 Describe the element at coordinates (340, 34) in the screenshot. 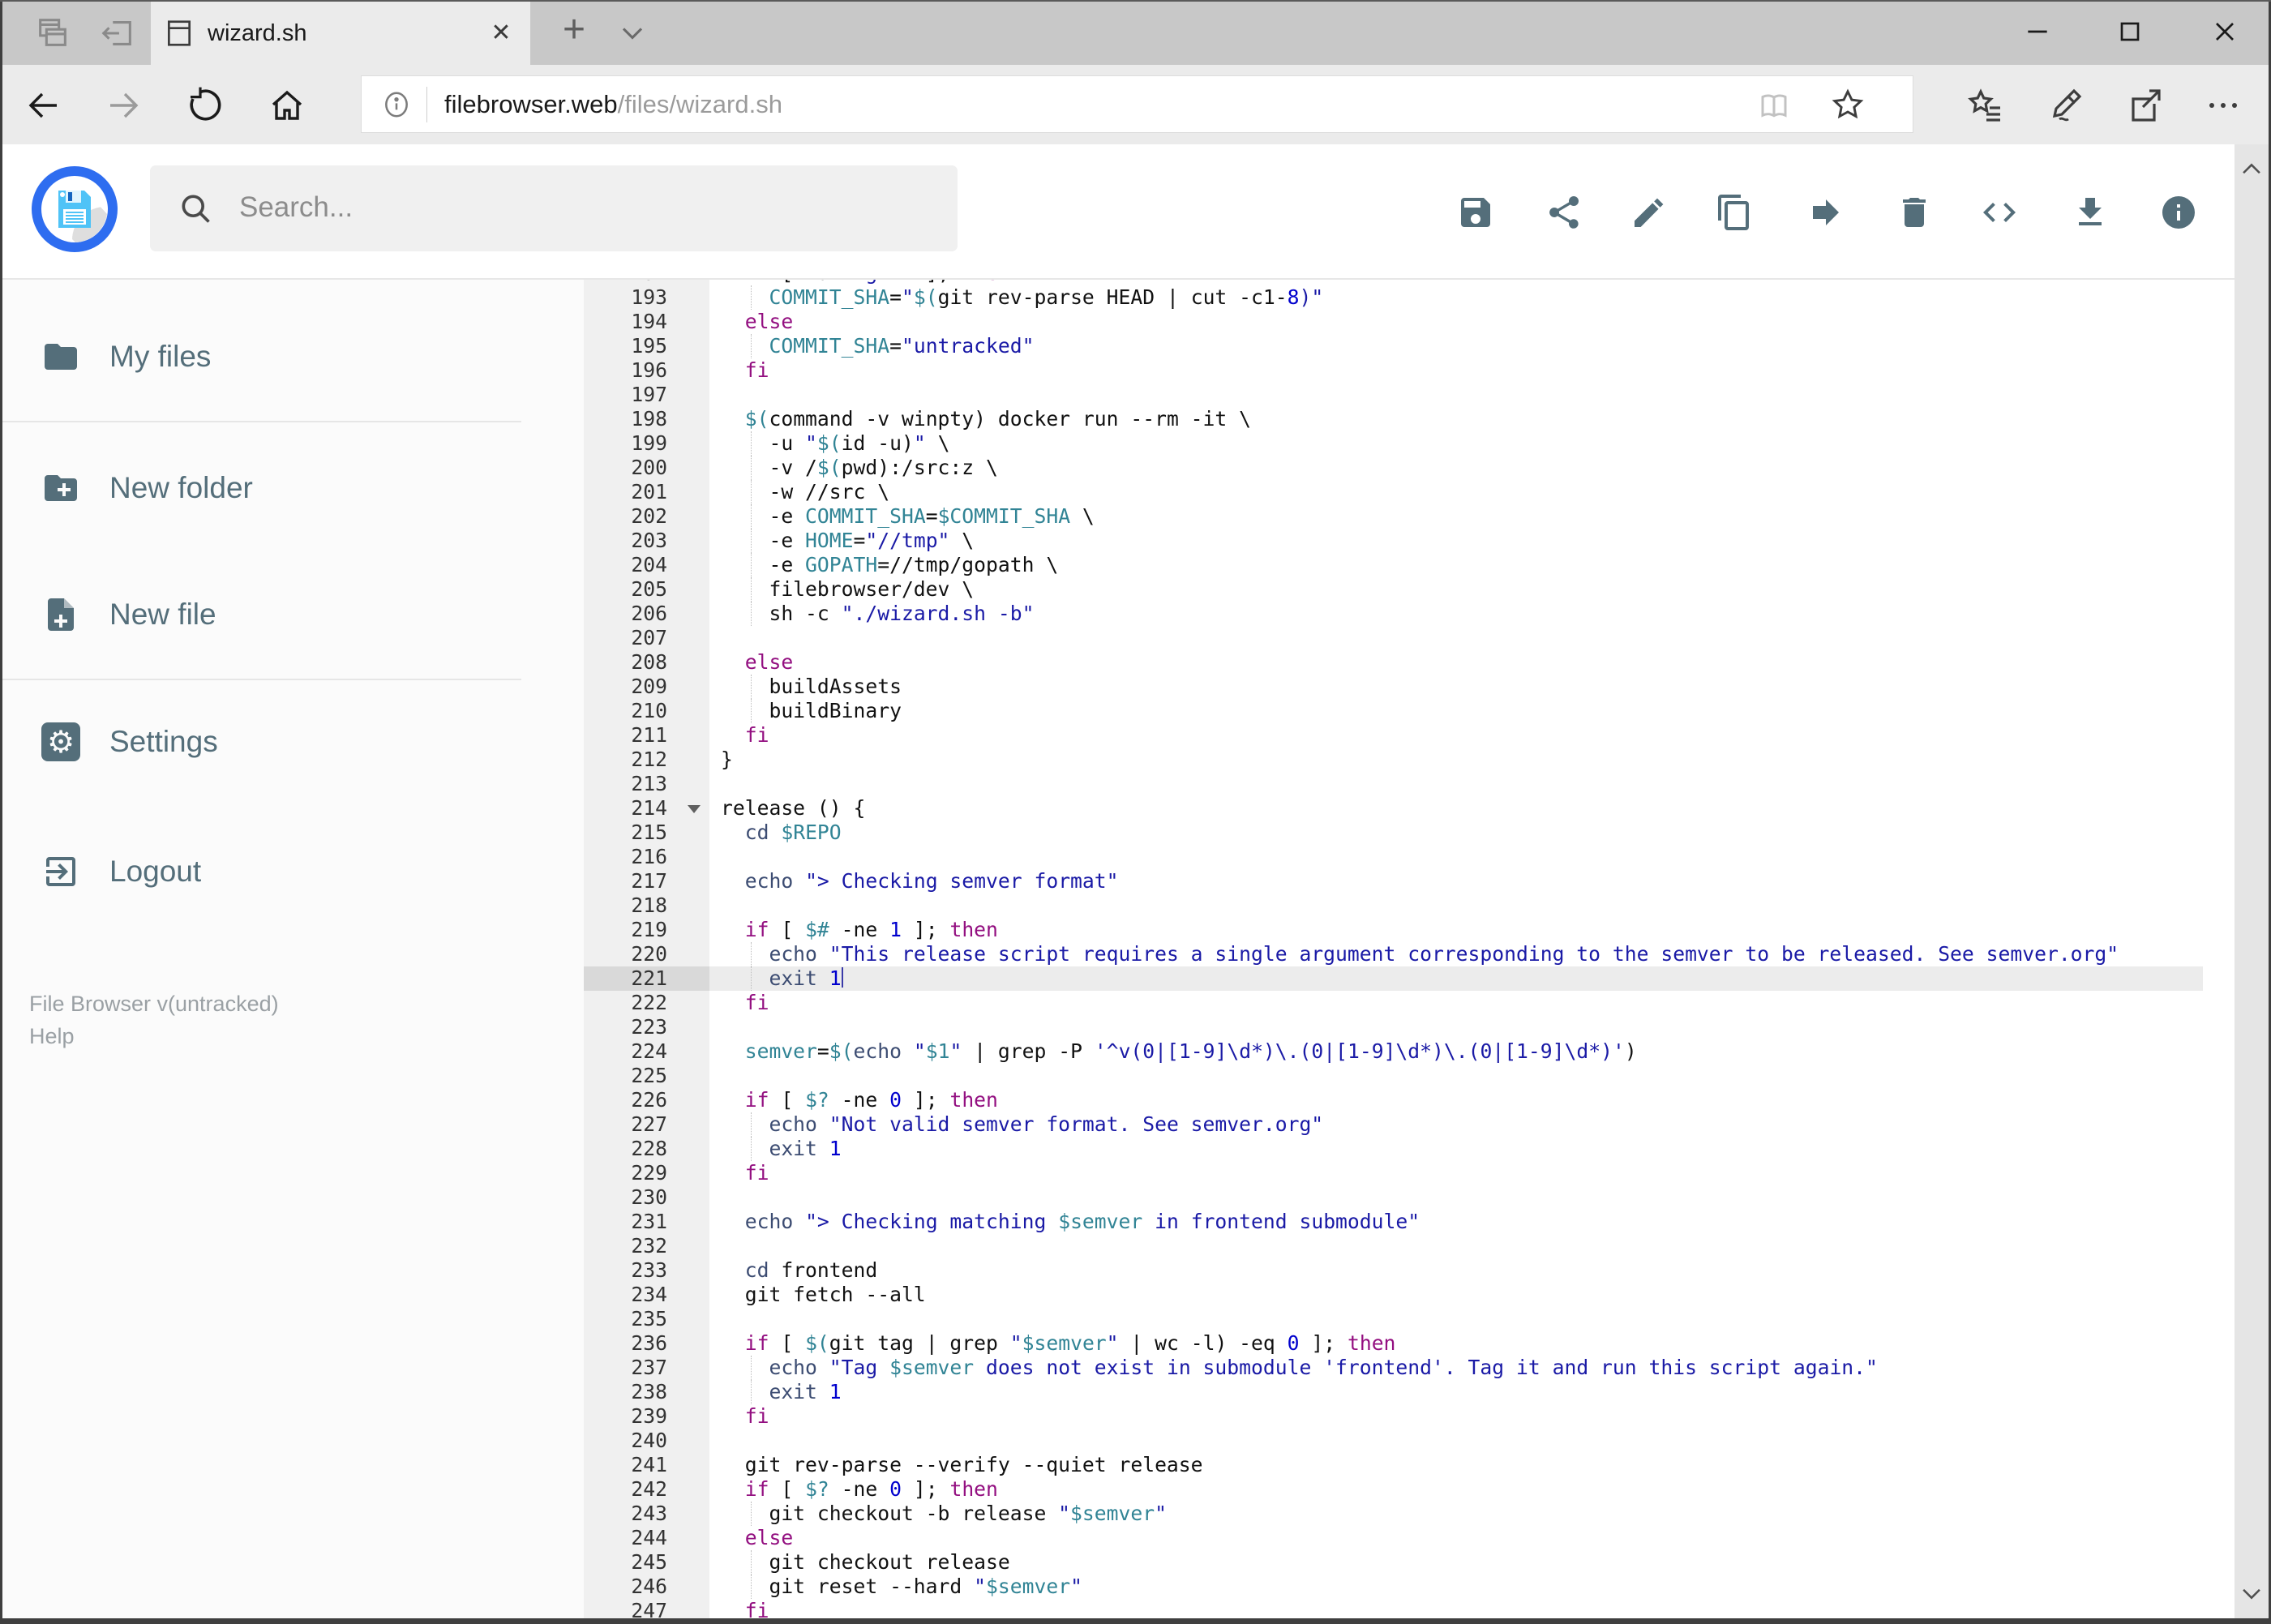

I see `tab-wizard-sh: wizard.sh ✕` at that location.